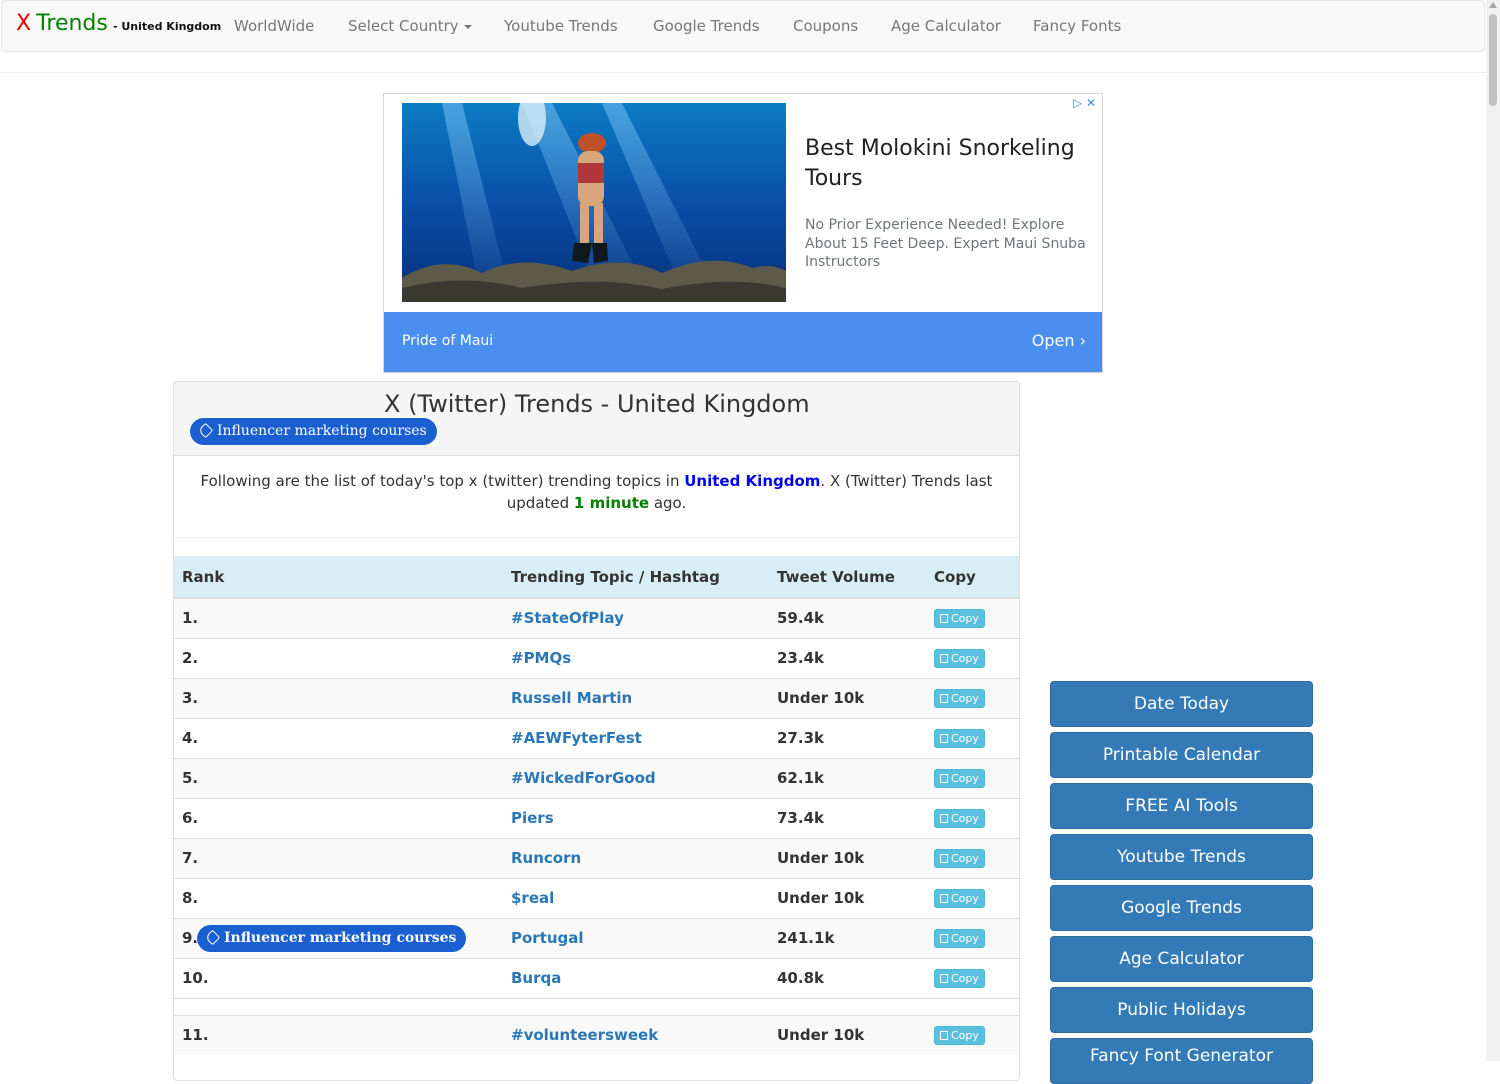 The width and height of the screenshot is (1500, 1084). I want to click on divider, so click(596, 537).